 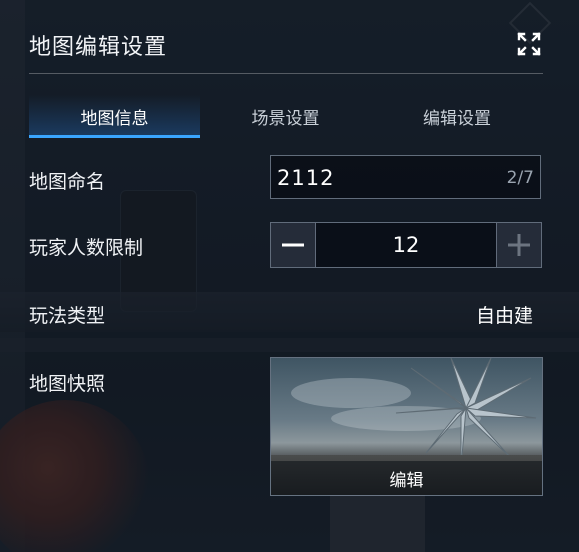 I want to click on player-limit-value: 12, so click(x=406, y=245).